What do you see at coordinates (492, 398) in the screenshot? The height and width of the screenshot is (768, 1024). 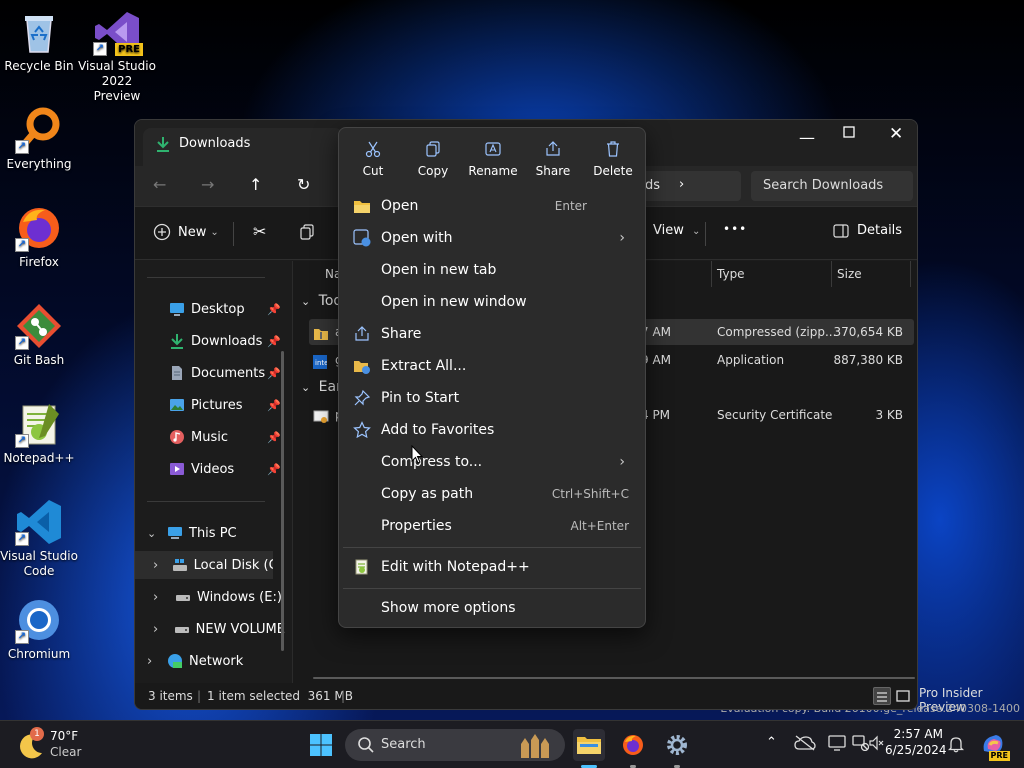 I see `menu-item-pin-to-start: Pin to Start` at bounding box center [492, 398].